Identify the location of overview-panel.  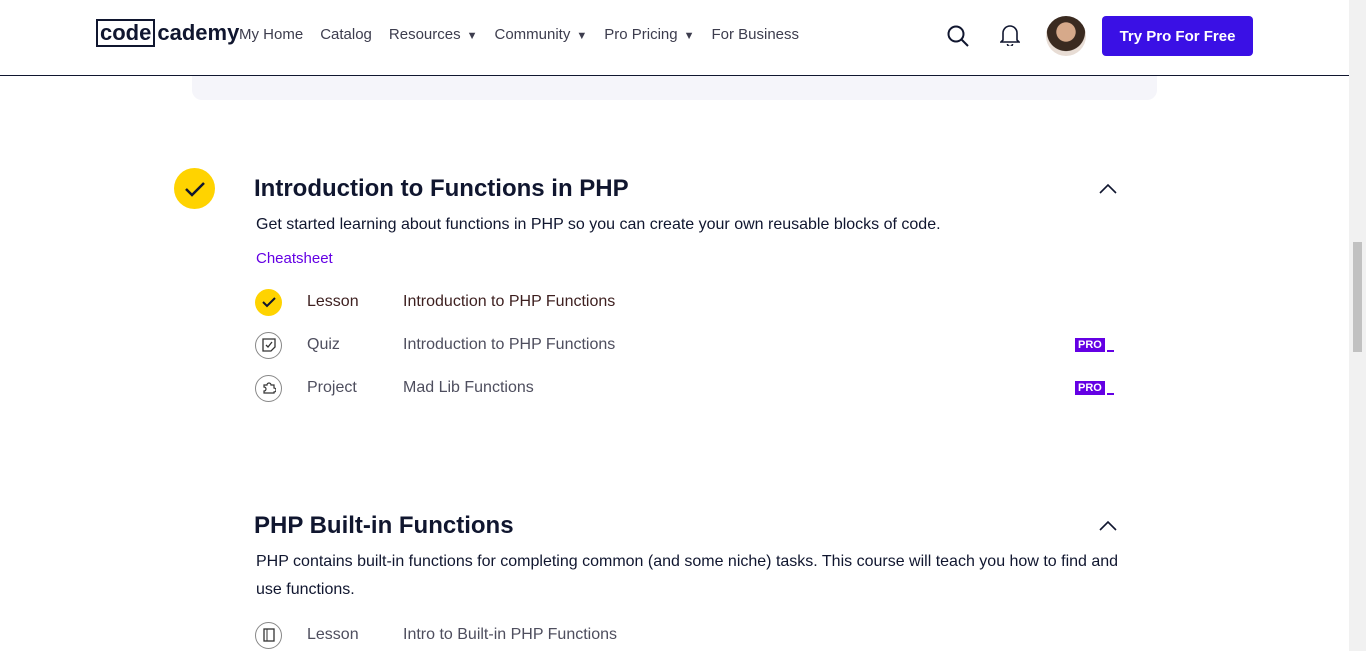
(674, 88).